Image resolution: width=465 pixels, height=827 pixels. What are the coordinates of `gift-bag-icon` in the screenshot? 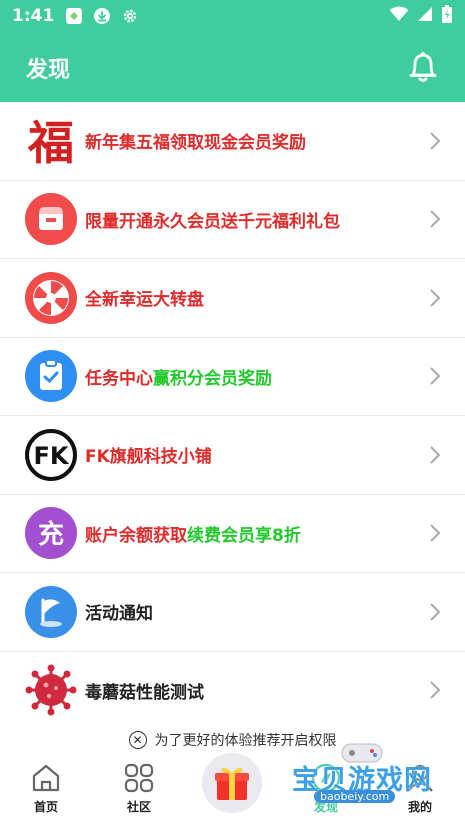 It's located at (51, 219).